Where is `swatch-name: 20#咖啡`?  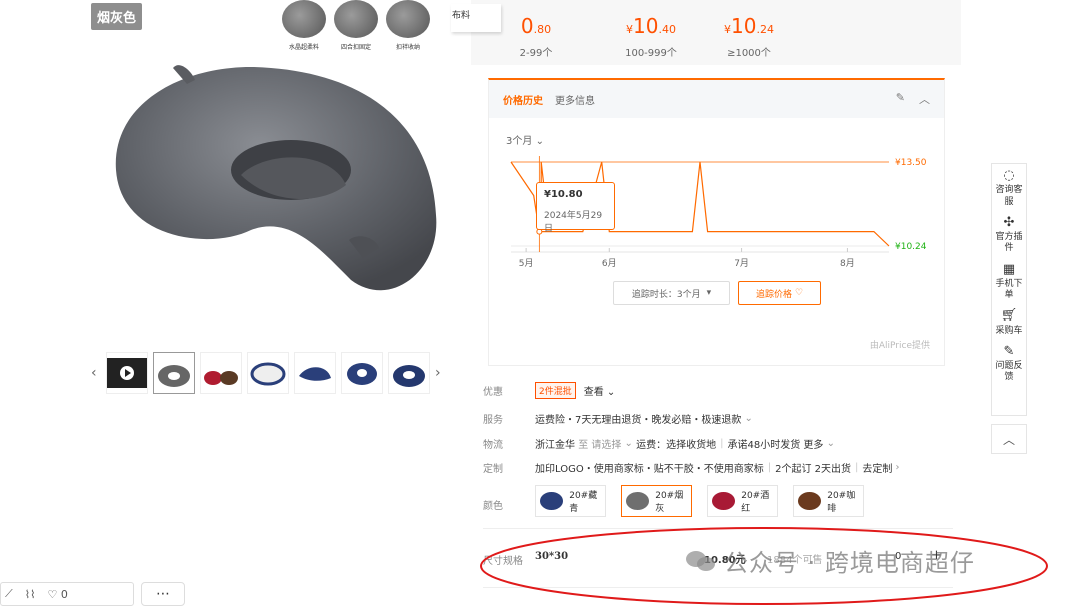 swatch-name: 20#咖啡 is located at coordinates (841, 502).